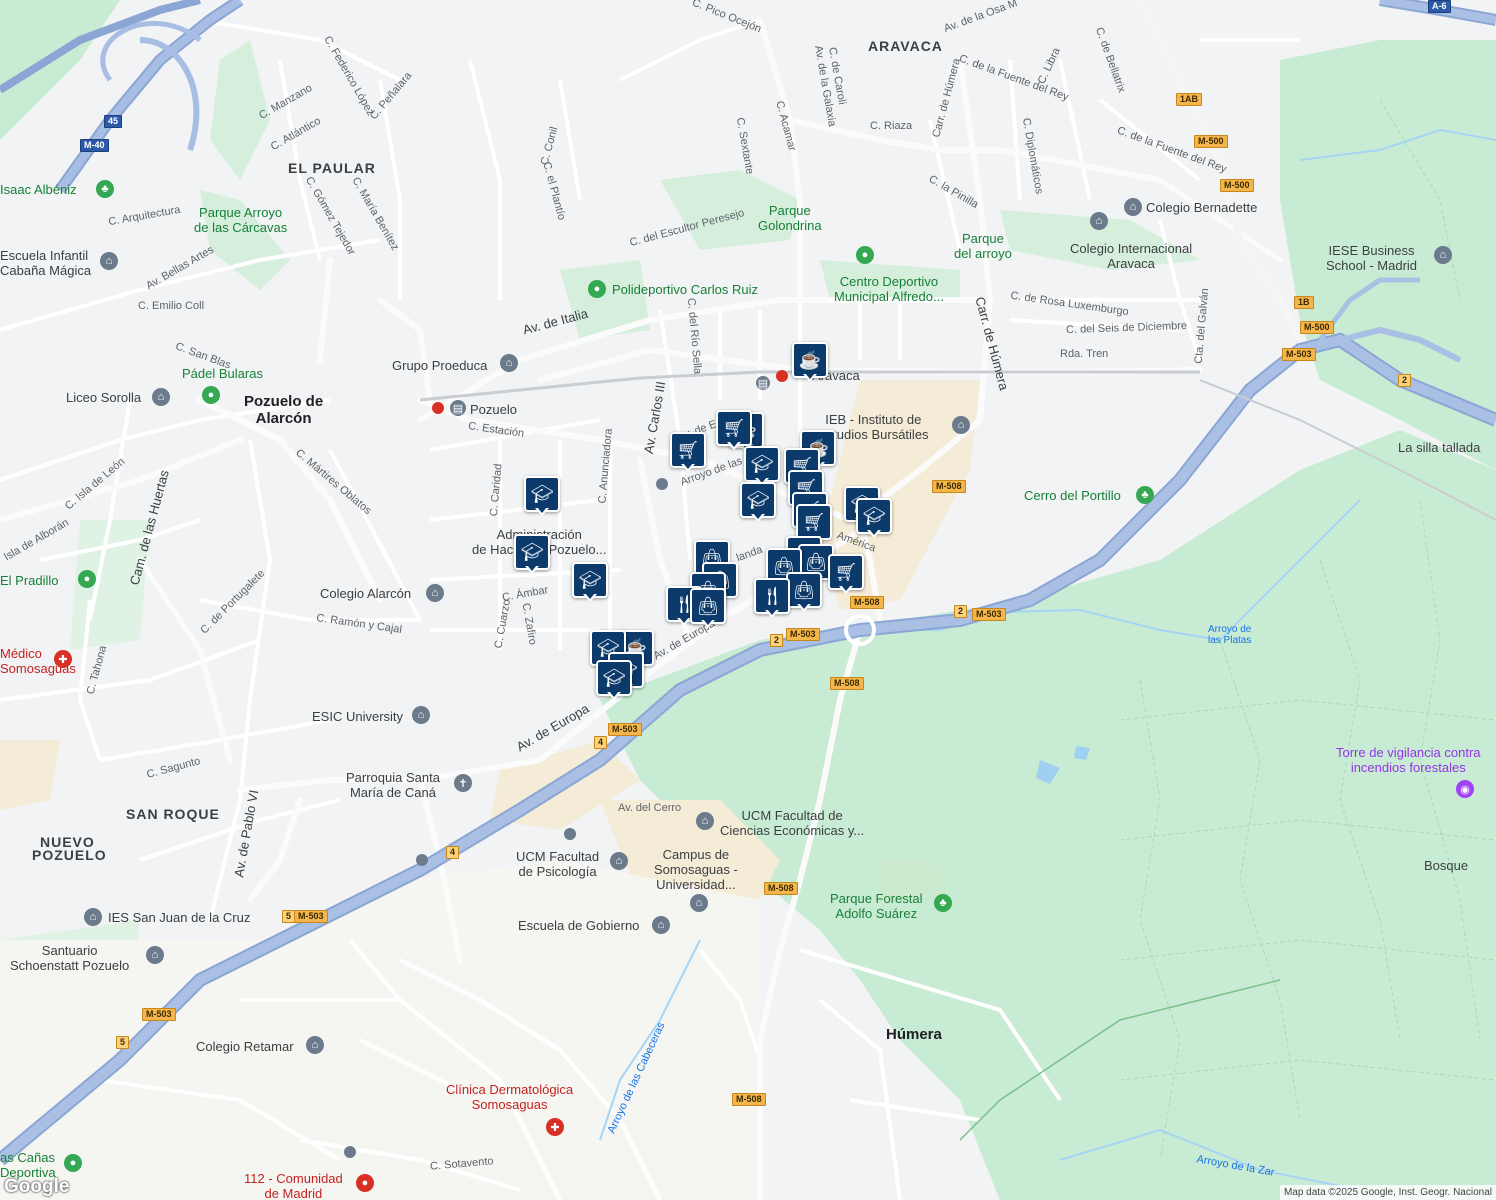 The height and width of the screenshot is (1200, 1496). I want to click on poi-label-parque-arroyo: Parque Arroyo de las Cárcavas, so click(240, 220).